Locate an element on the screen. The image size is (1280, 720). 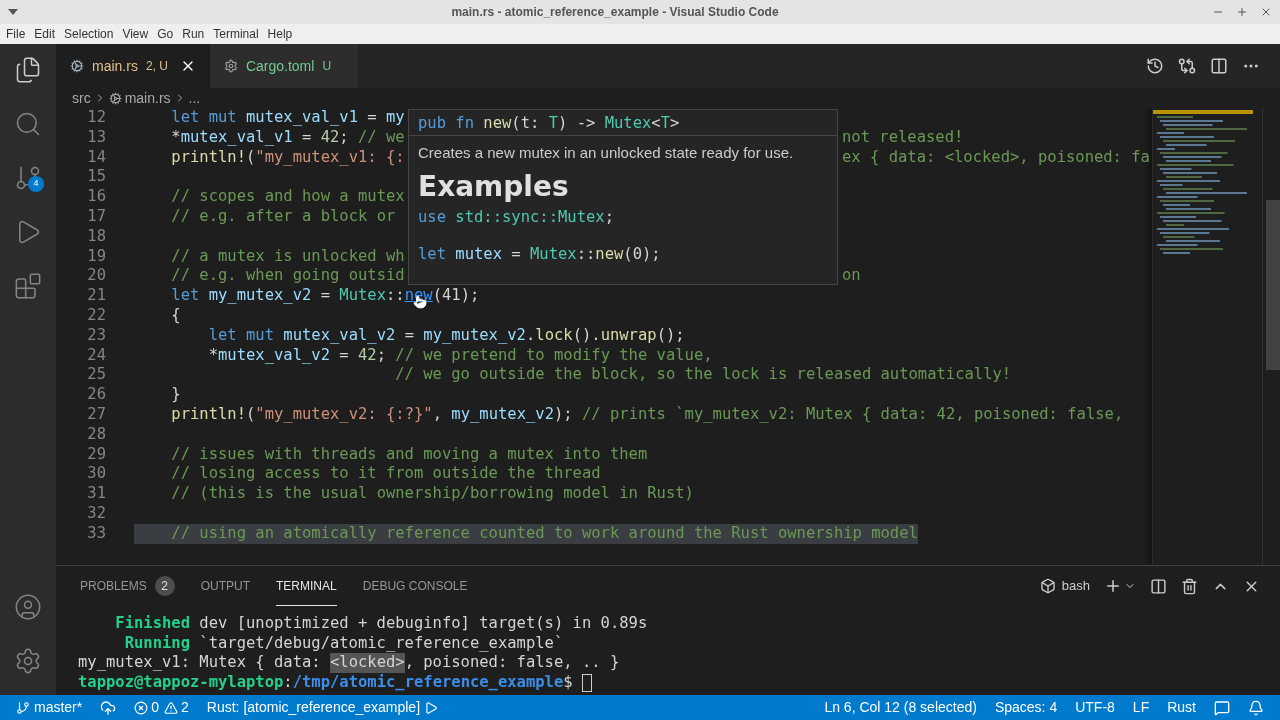
terminal-text: Running is located at coordinates (156, 643).